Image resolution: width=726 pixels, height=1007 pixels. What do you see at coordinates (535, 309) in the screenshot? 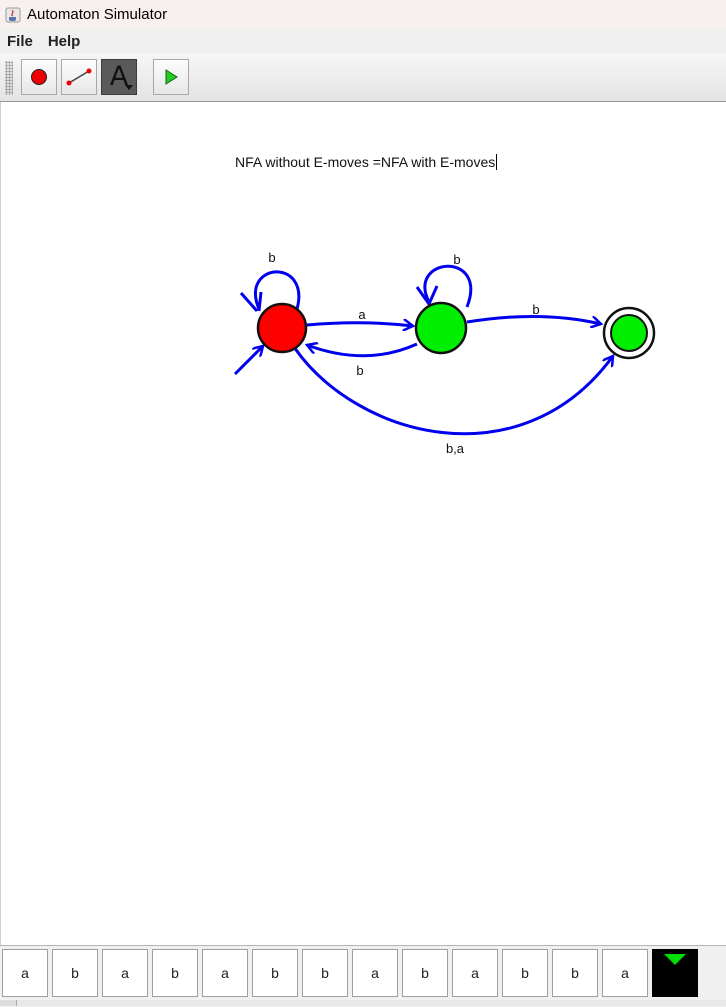
I see `label-q1-q2: b` at bounding box center [535, 309].